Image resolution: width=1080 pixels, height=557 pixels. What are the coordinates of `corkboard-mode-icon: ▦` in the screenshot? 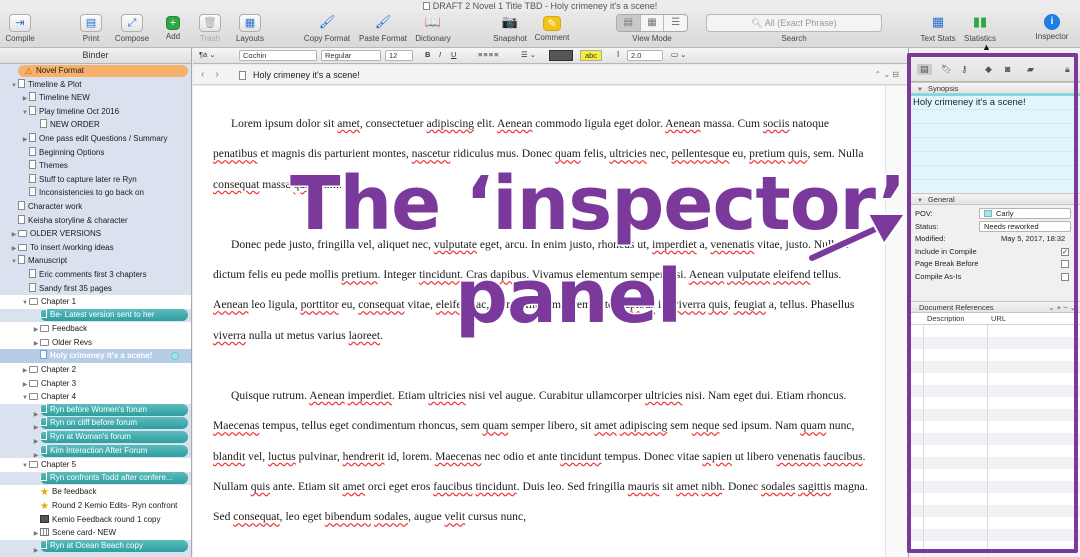 It's located at (653, 23).